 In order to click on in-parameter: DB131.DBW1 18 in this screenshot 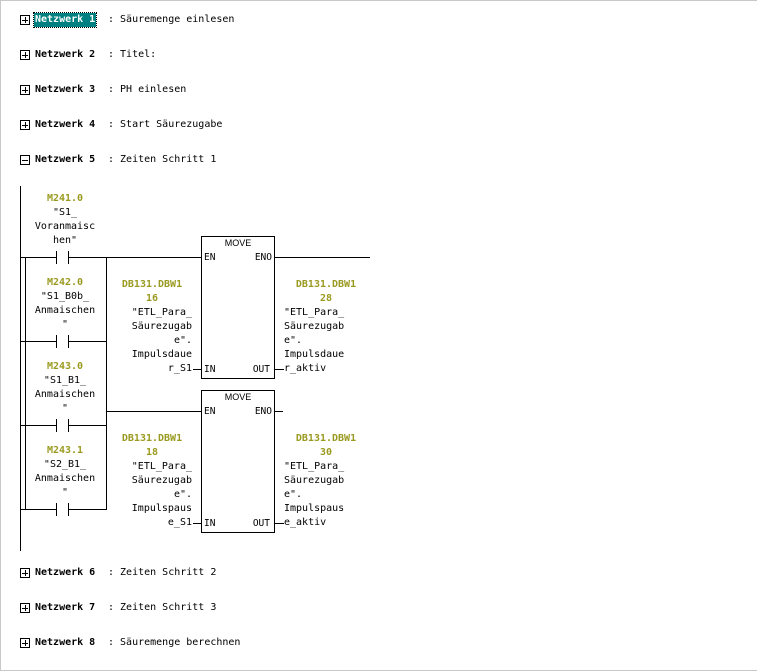, I will do `click(152, 445)`.